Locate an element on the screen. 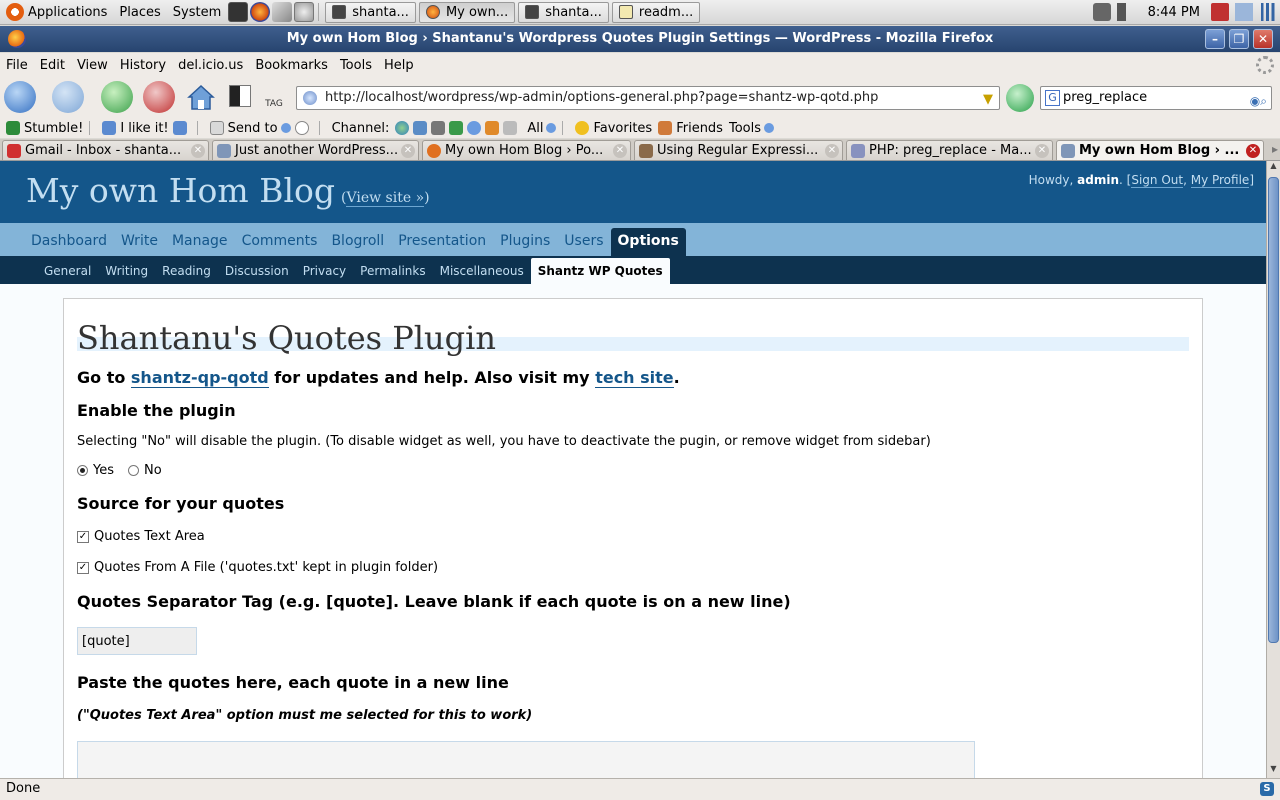  favorites-button: Favorites is located at coordinates (613, 128).